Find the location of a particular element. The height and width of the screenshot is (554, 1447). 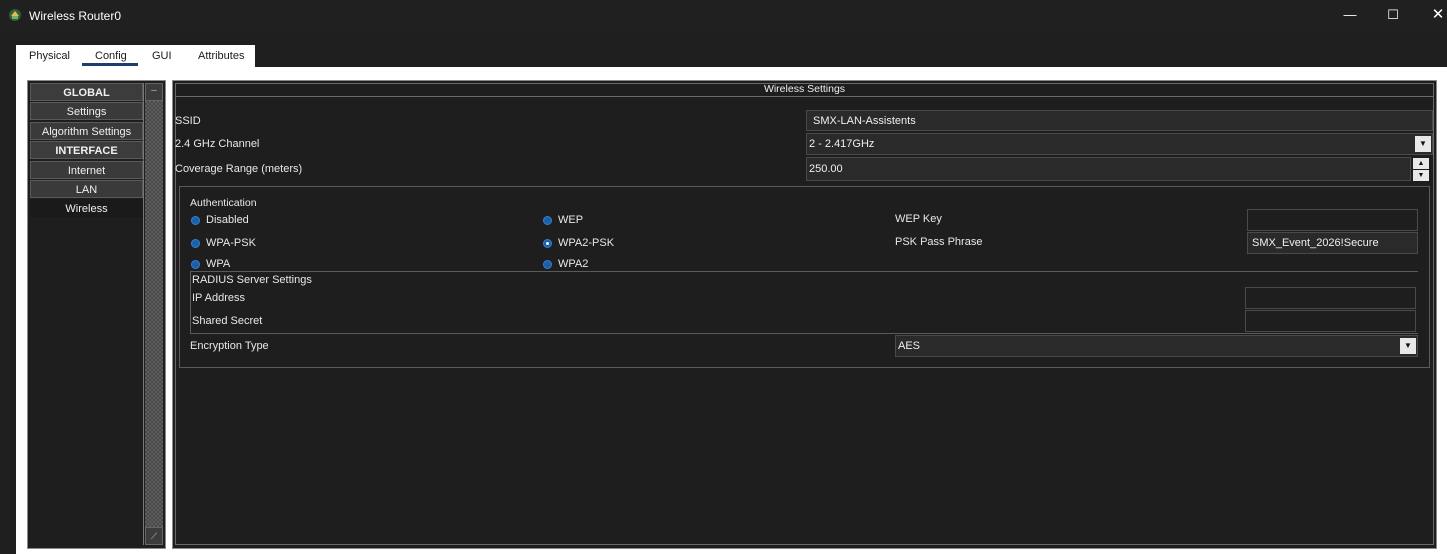

radius-title: RADIUS Server Settings is located at coordinates (252, 280).